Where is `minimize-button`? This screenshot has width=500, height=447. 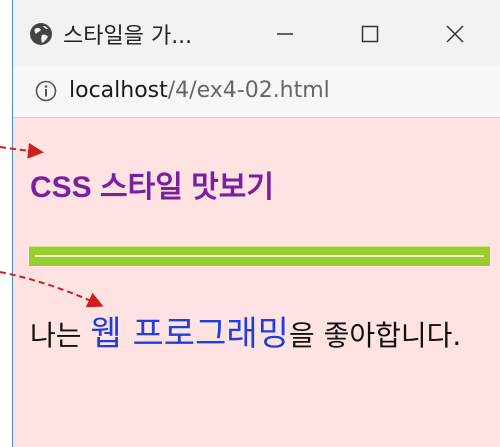
minimize-button is located at coordinates (285, 34).